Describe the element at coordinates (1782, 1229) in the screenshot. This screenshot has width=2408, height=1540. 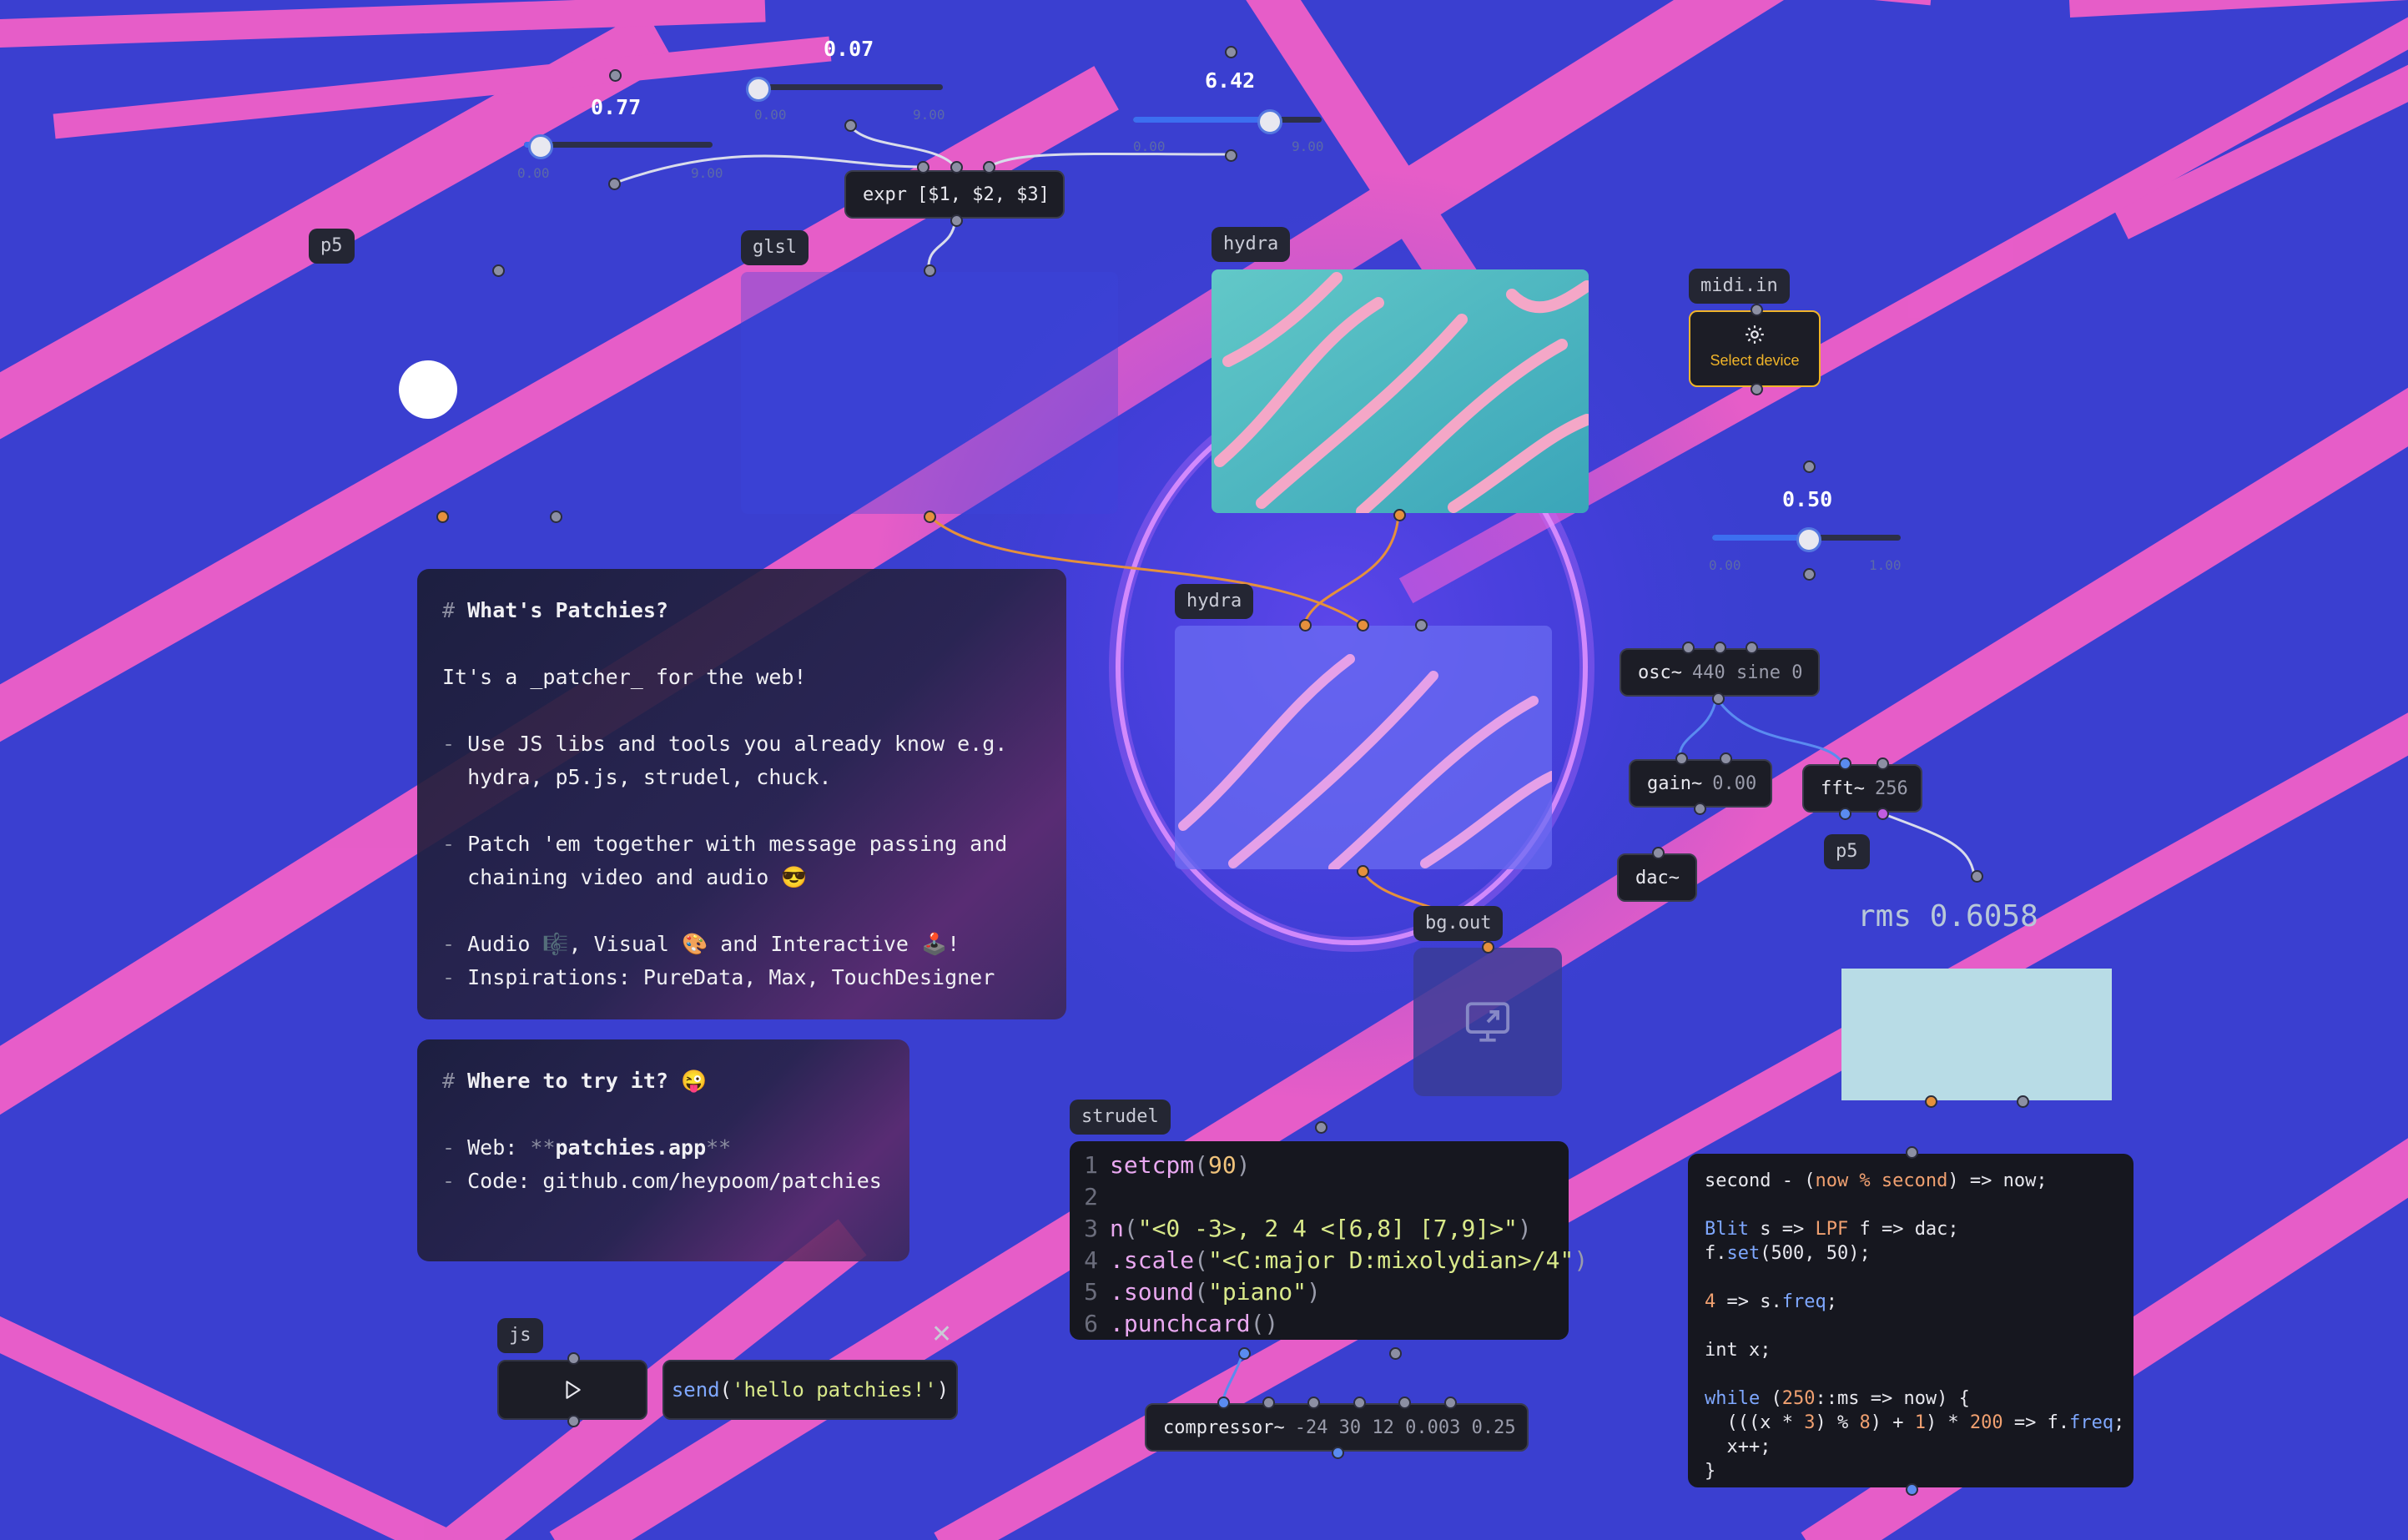
I see `code-token: s =>` at that location.